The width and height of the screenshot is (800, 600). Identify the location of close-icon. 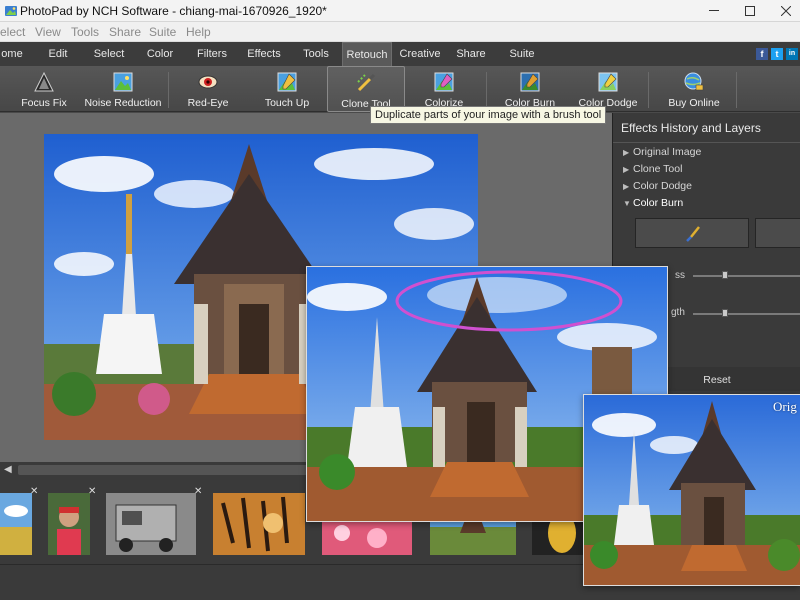
(786, 11).